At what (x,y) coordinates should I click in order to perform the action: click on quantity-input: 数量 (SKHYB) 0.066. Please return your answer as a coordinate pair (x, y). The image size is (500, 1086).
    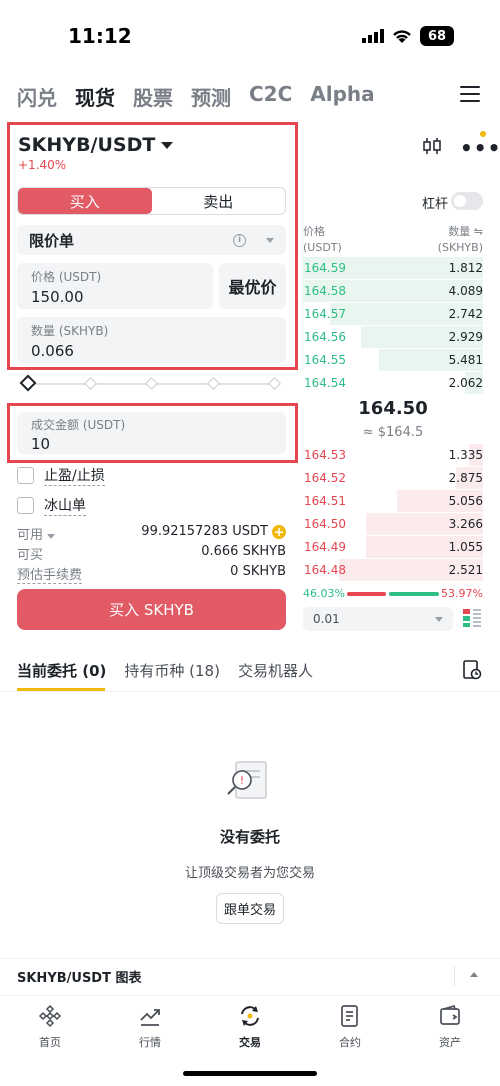
    Looking at the image, I should click on (151, 340).